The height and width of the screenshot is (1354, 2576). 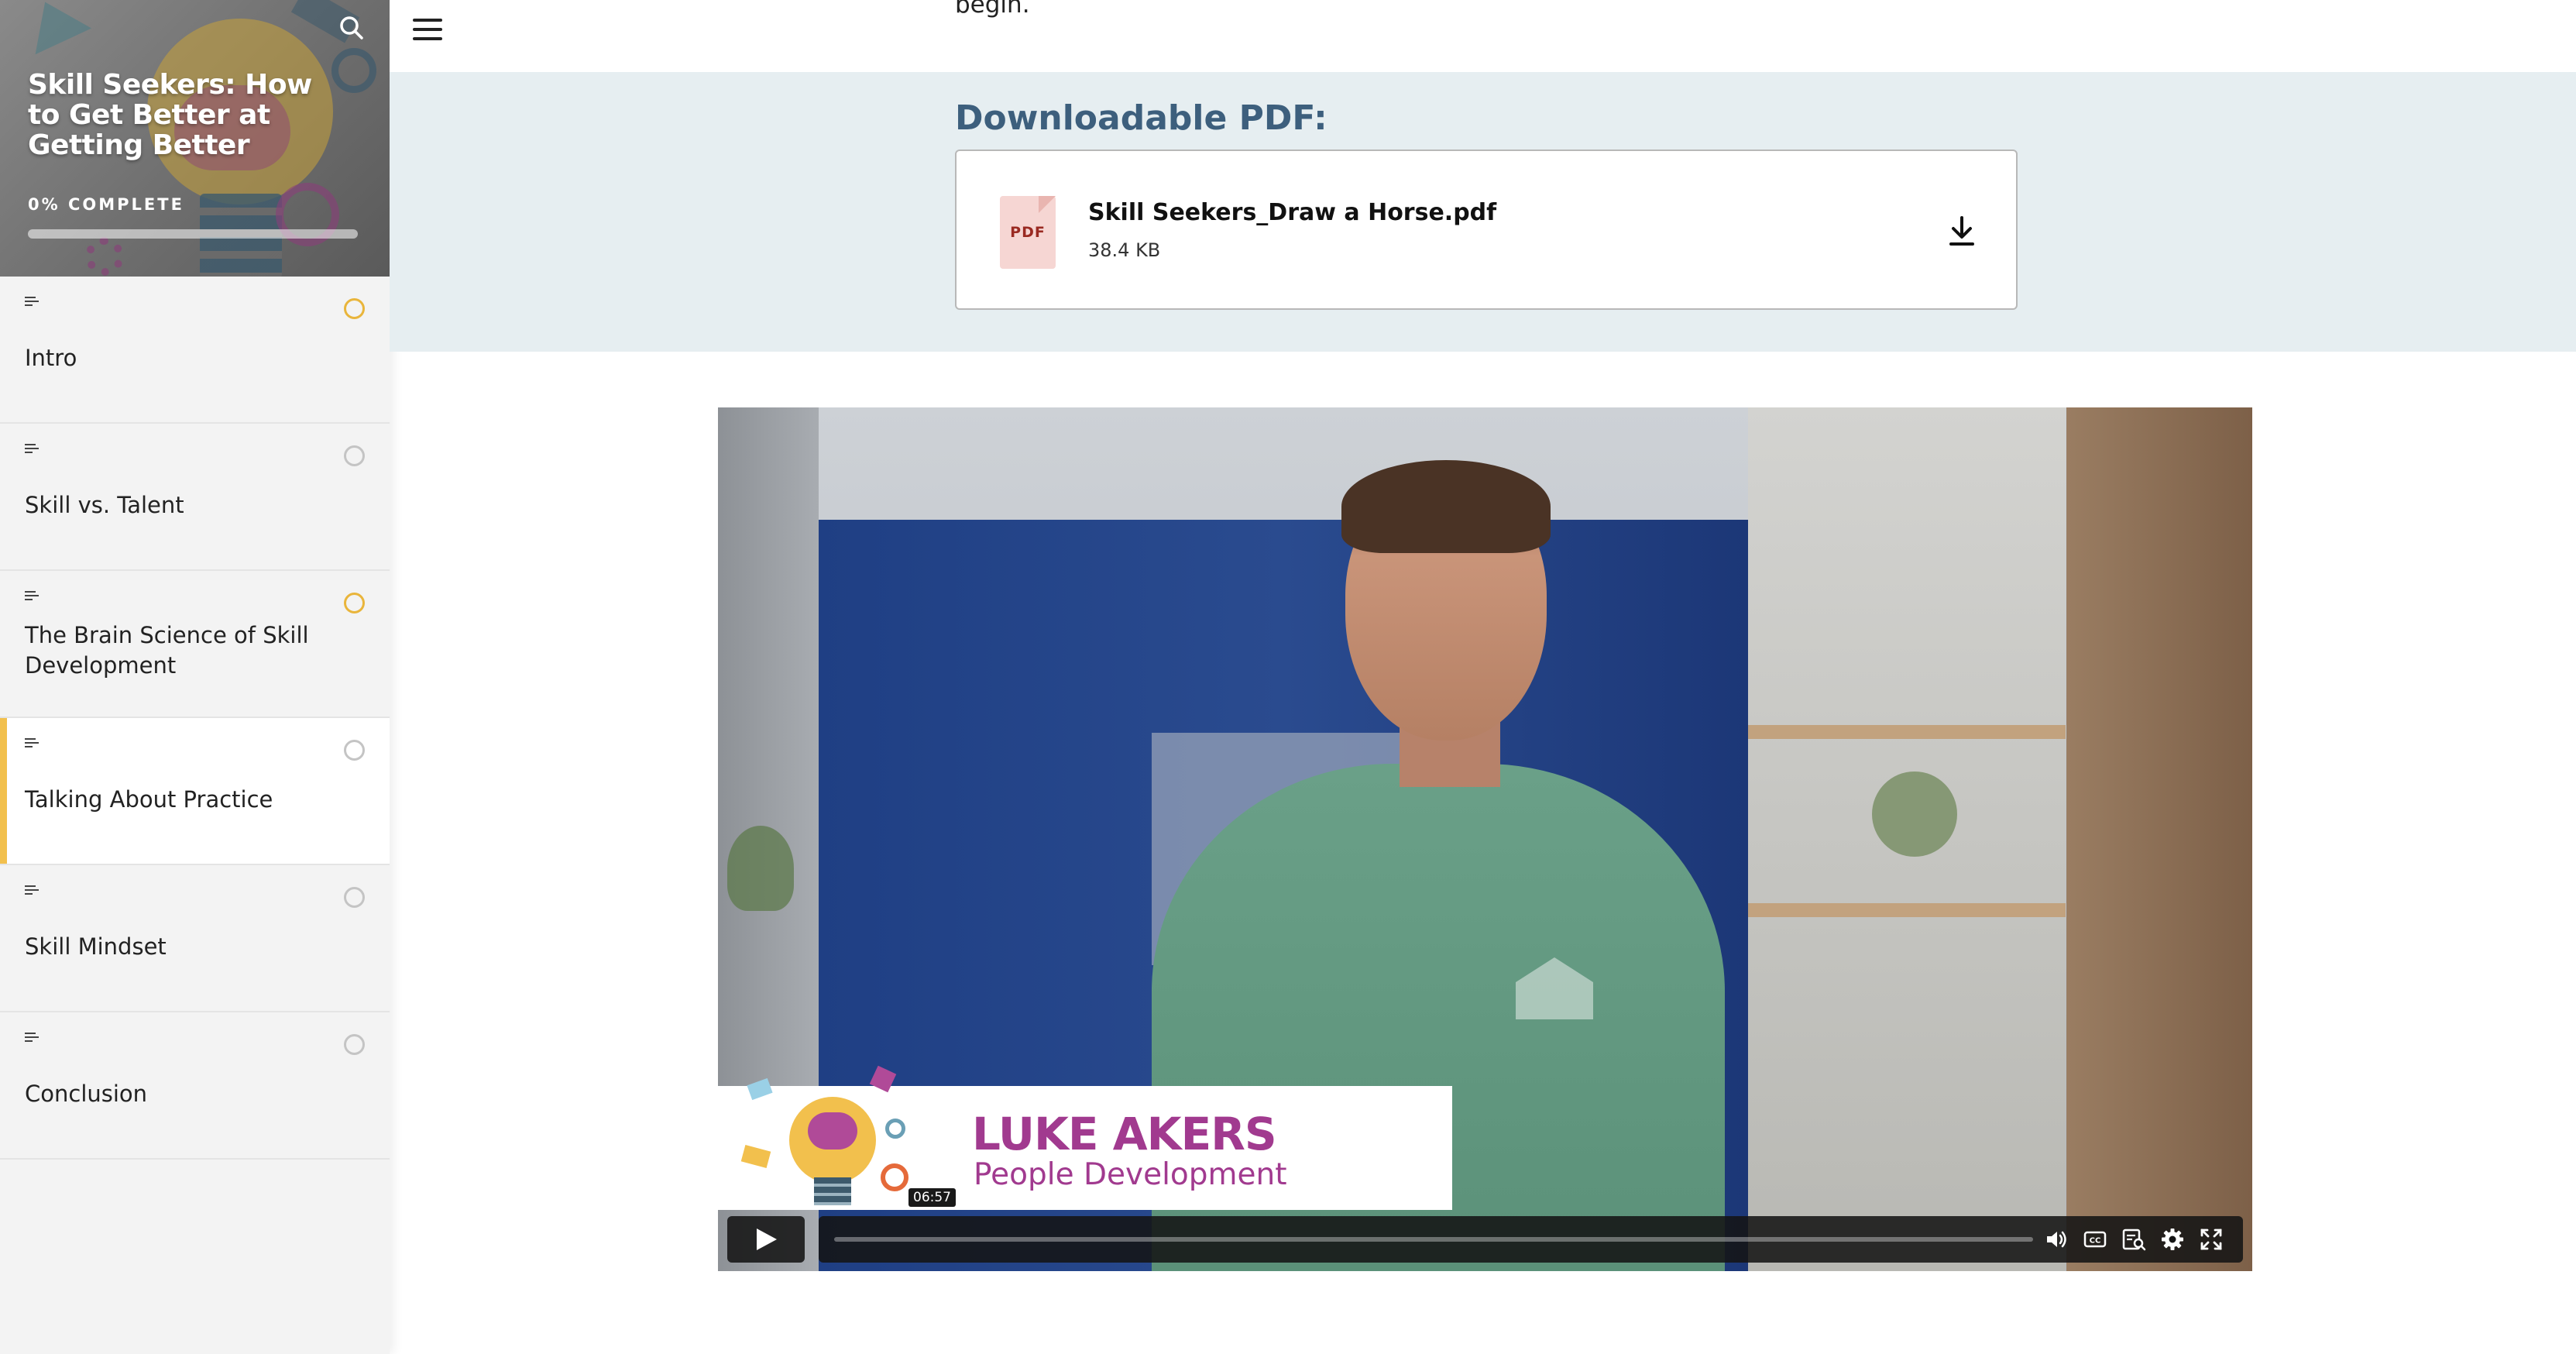 What do you see at coordinates (51, 358) in the screenshot?
I see `lesson-title: Intro` at bounding box center [51, 358].